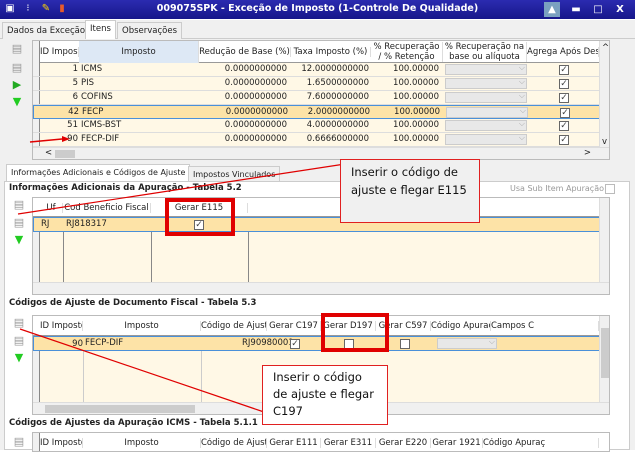 This screenshot has height=452, width=635. Describe the element at coordinates (325, 395) in the screenshot. I see `callout-c197: Inserir o código de ajuste e flegar C197` at that location.